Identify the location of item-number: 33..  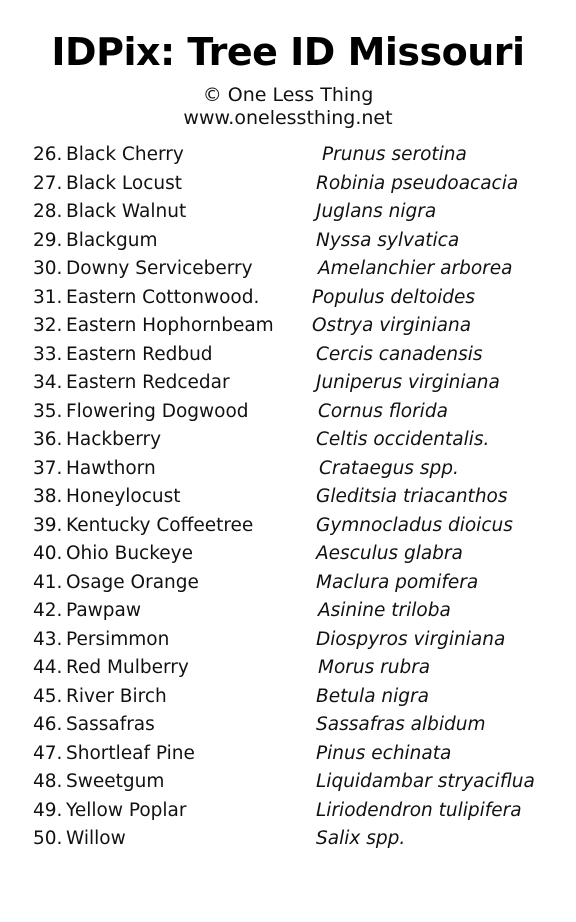
(48, 354).